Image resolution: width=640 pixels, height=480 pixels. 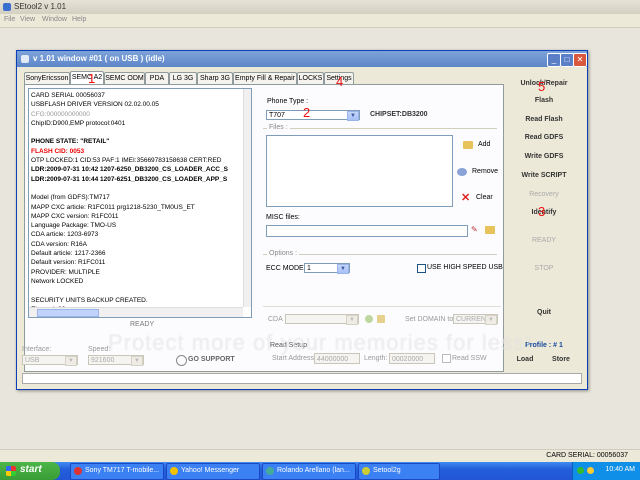 I want to click on taskbar-button-label: Yahoo! Messenger, so click(x=210, y=470).